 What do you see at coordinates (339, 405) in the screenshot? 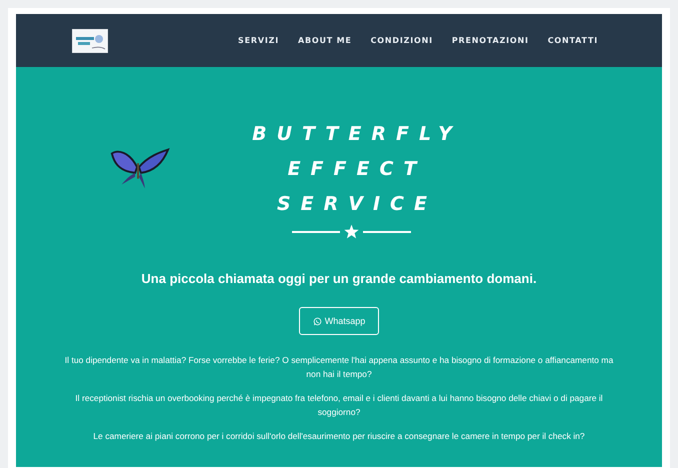
I see `body-paragraph: Il receptionist rischia un overbooking perché è impegnato fra telefono, email e i clienti davanti a lui hanno bisogno delle chiavi o di pagare il soggiorno?` at bounding box center [339, 405].